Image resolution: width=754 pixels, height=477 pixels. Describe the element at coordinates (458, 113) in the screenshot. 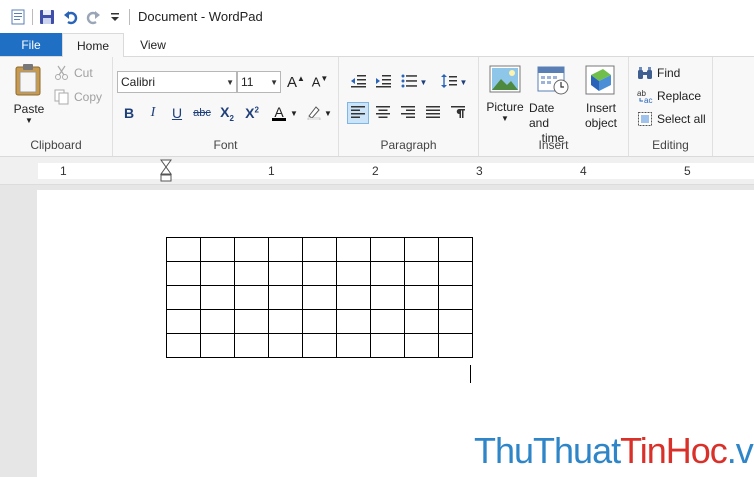

I see `paragraph-settings-button` at that location.